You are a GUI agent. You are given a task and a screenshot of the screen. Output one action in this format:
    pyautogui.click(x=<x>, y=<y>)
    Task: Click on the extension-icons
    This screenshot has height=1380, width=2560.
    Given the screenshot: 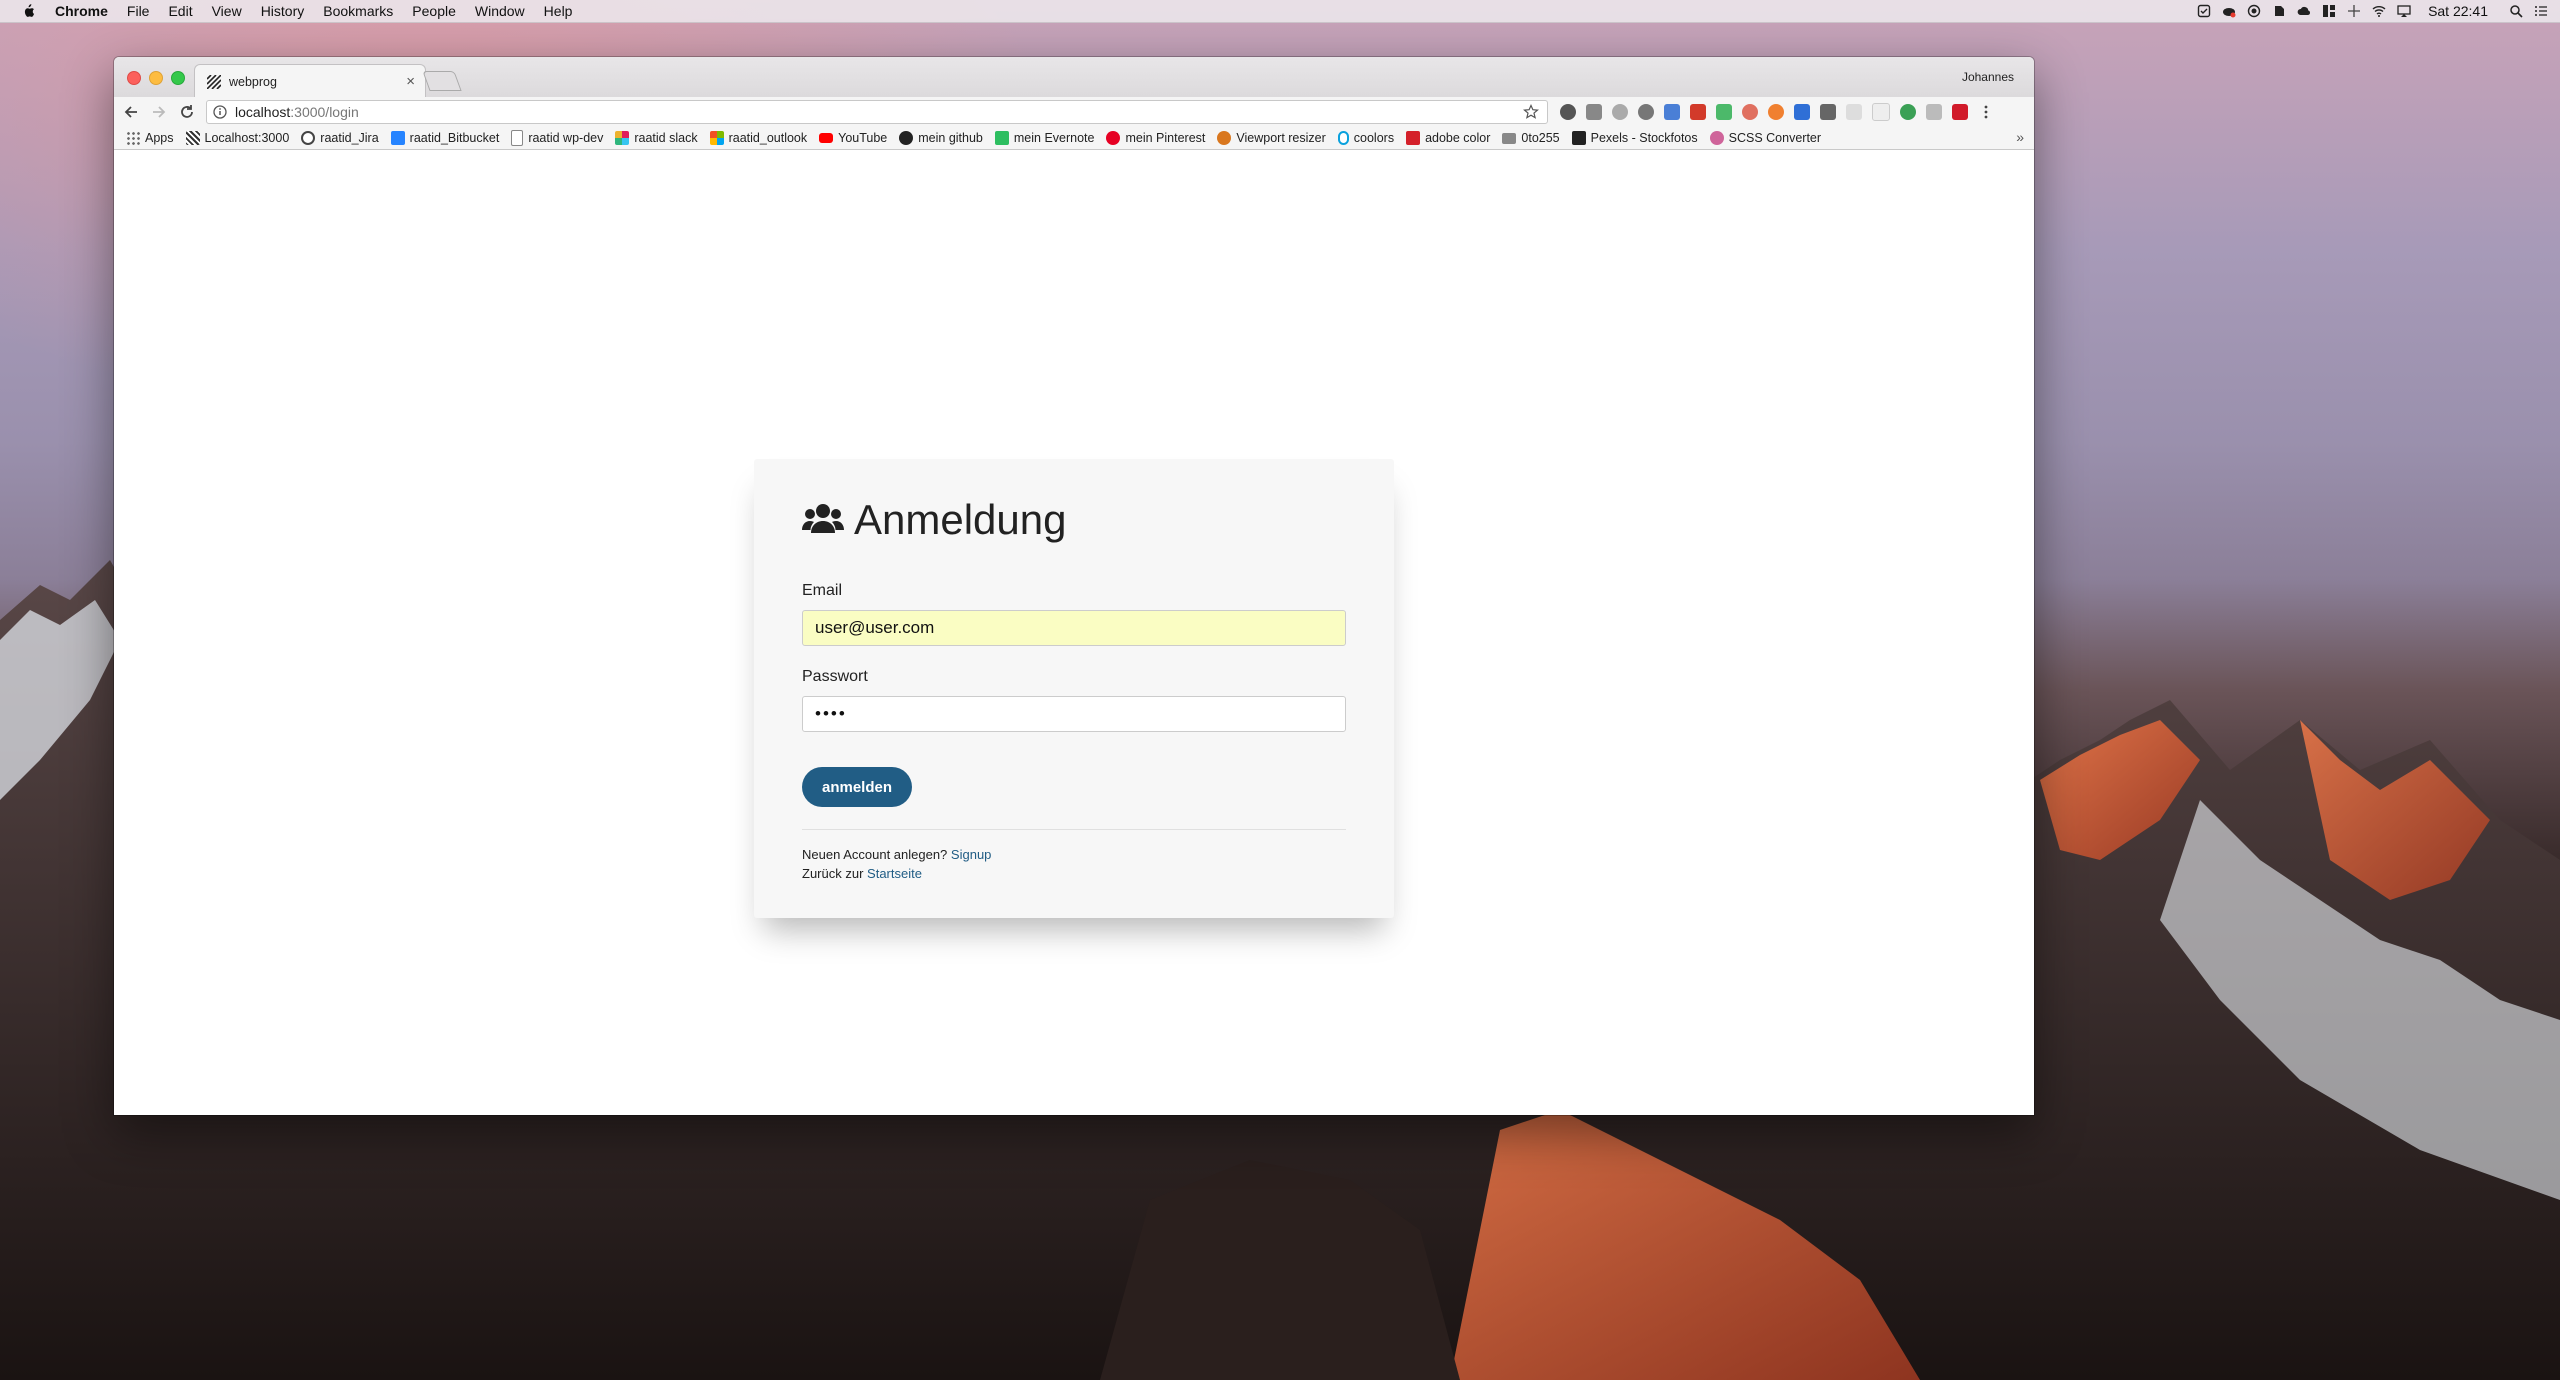 What is the action you would take?
    pyautogui.click(x=1777, y=112)
    